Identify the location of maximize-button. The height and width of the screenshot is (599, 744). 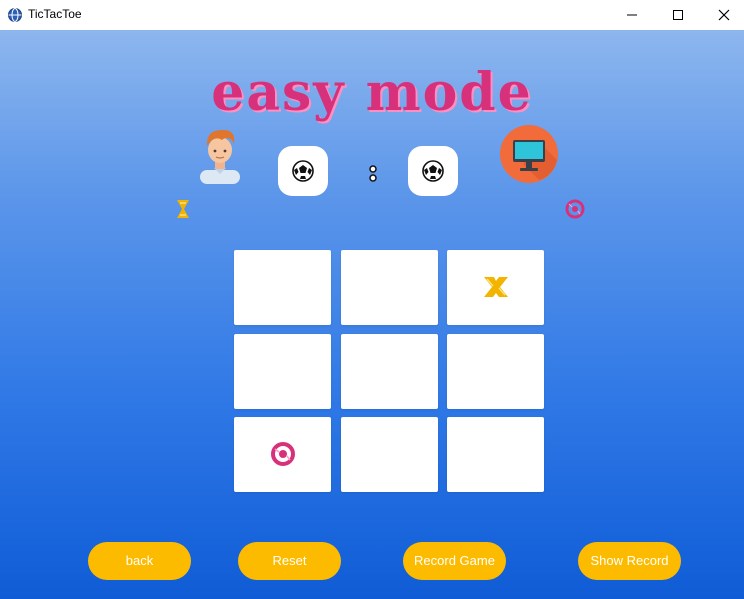
(678, 15).